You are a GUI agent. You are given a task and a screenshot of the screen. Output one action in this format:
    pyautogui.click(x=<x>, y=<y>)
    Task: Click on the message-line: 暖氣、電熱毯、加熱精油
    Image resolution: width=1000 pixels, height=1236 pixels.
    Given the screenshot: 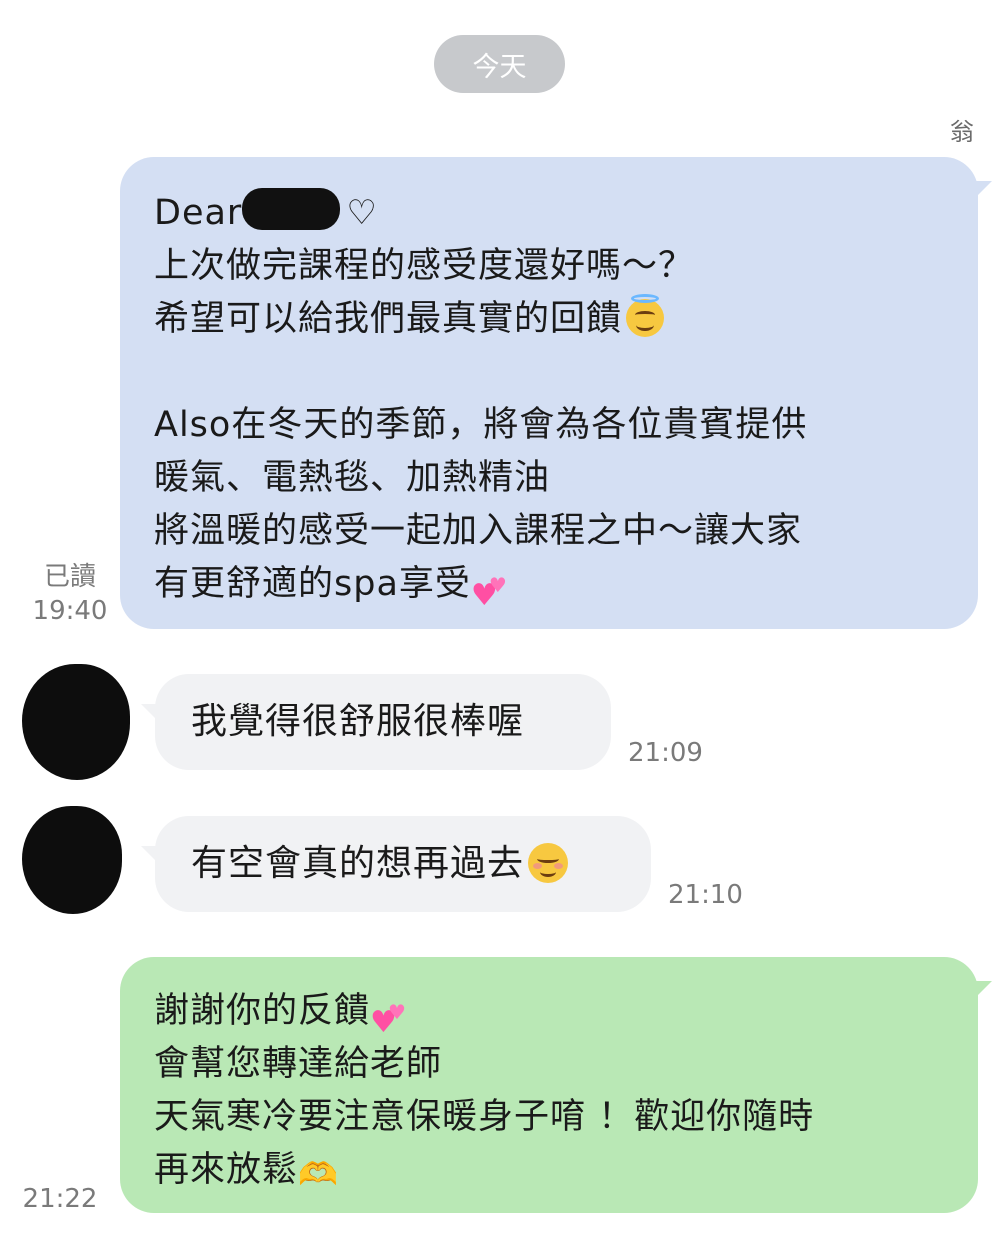 What is the action you would take?
    pyautogui.click(x=352, y=478)
    